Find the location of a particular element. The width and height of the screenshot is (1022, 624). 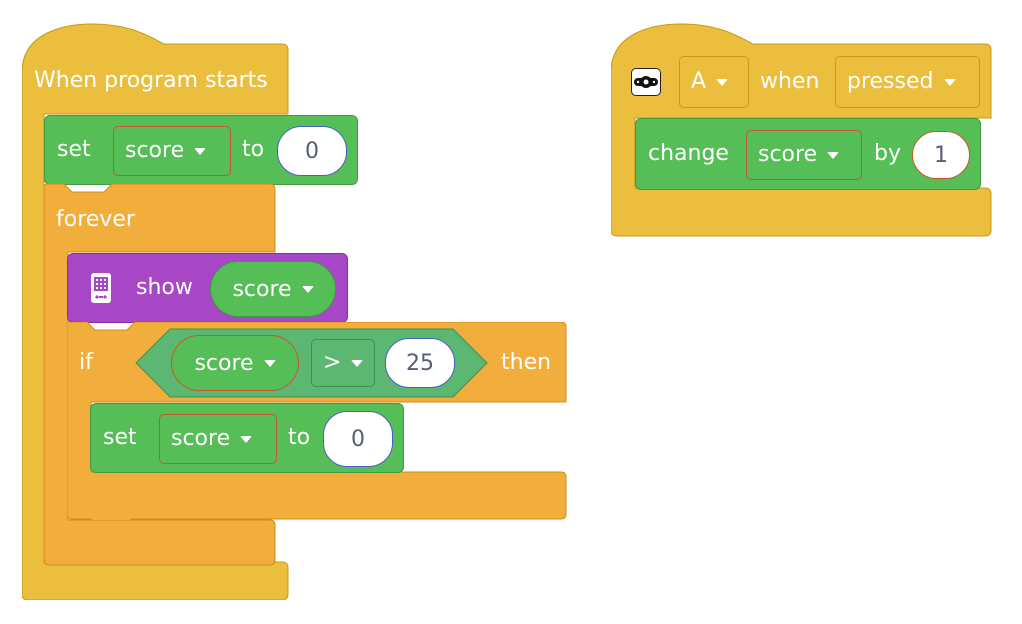

state-dropdown: pressed is located at coordinates (907, 82).